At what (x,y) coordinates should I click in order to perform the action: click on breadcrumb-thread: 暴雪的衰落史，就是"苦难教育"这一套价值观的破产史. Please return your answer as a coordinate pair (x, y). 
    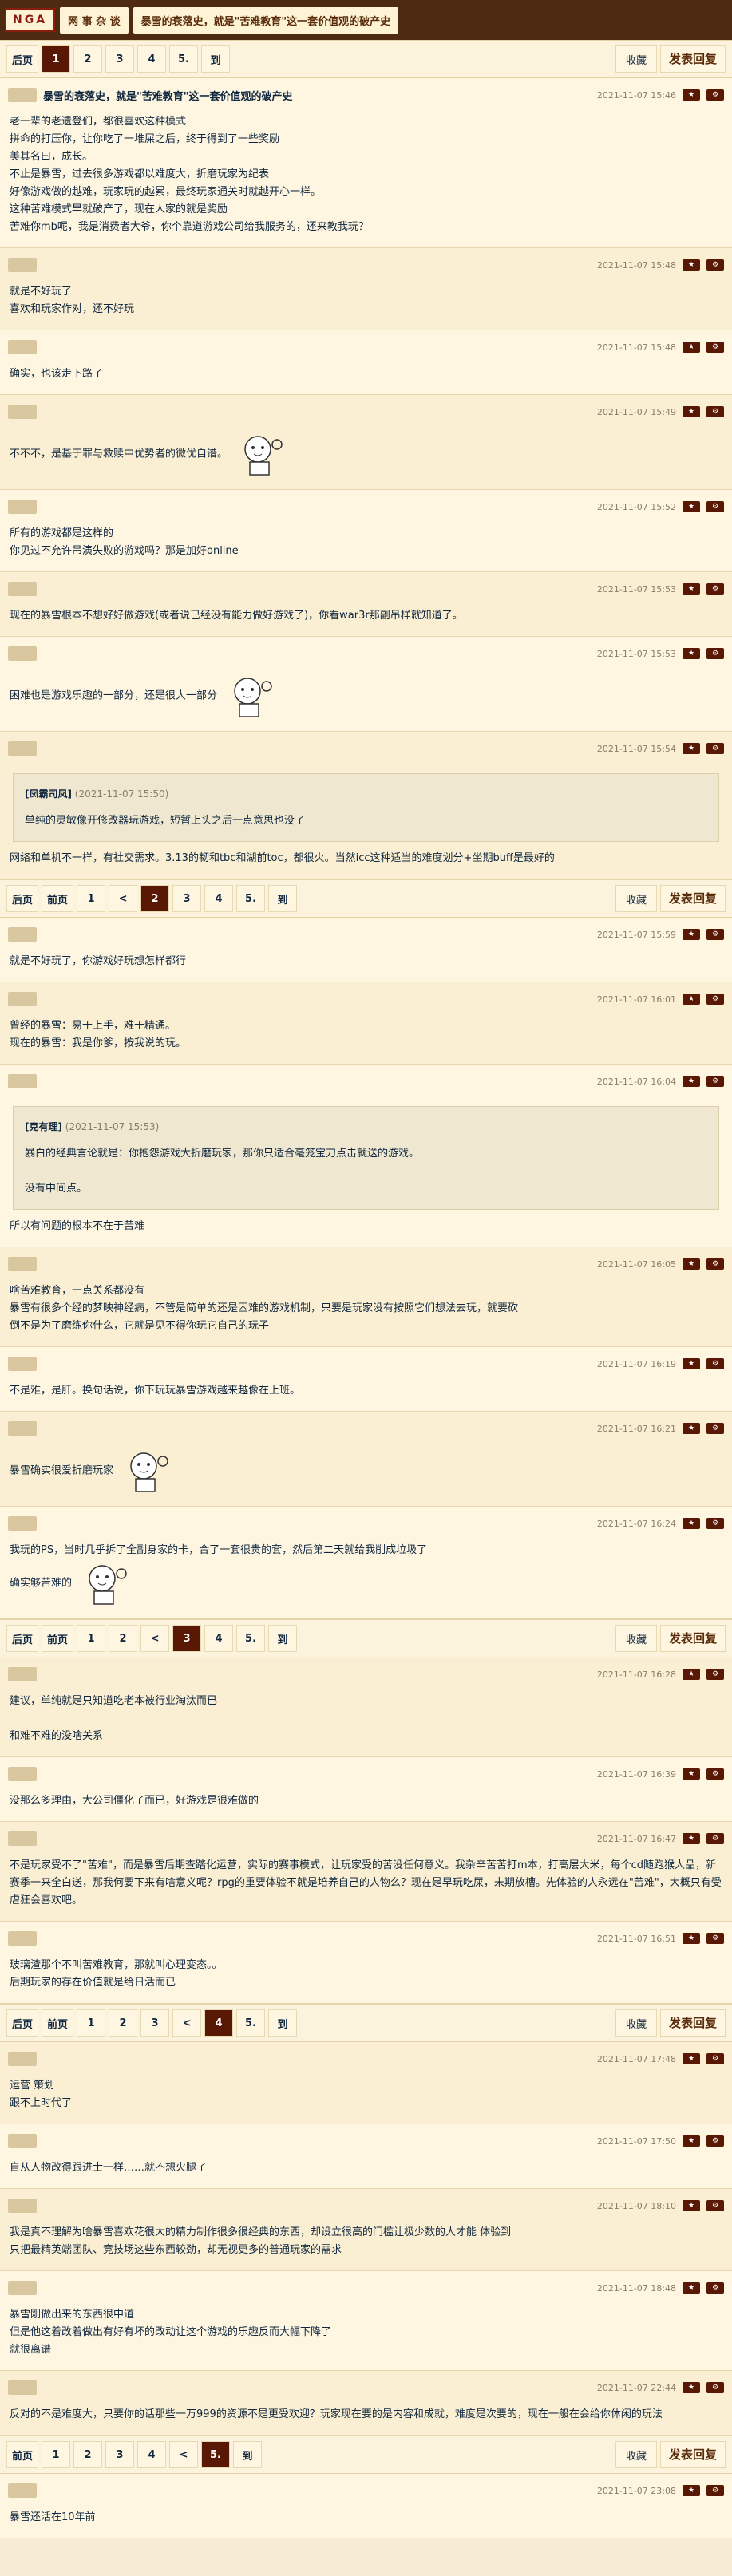
    Looking at the image, I should click on (266, 20).